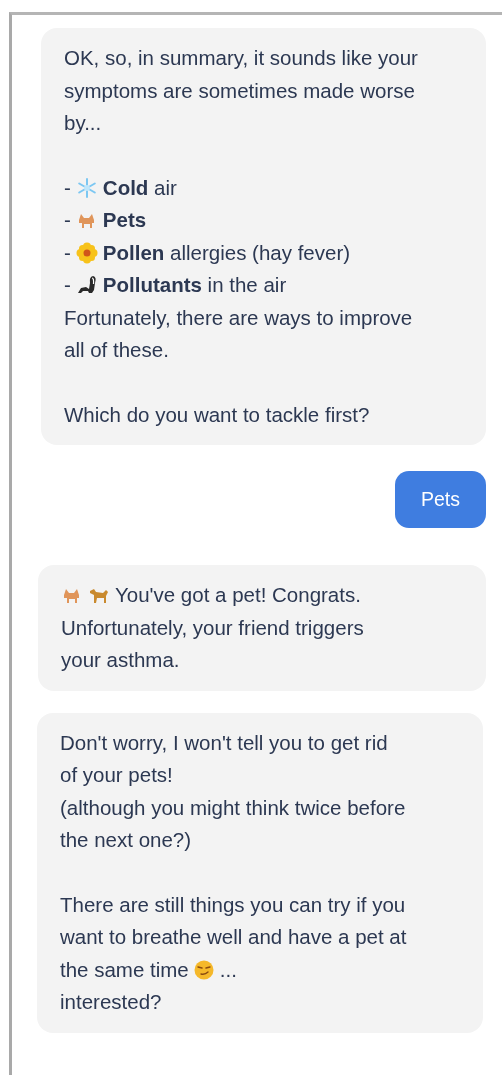 This screenshot has height=1075, width=502. I want to click on message-text: all of these., so click(116, 350).